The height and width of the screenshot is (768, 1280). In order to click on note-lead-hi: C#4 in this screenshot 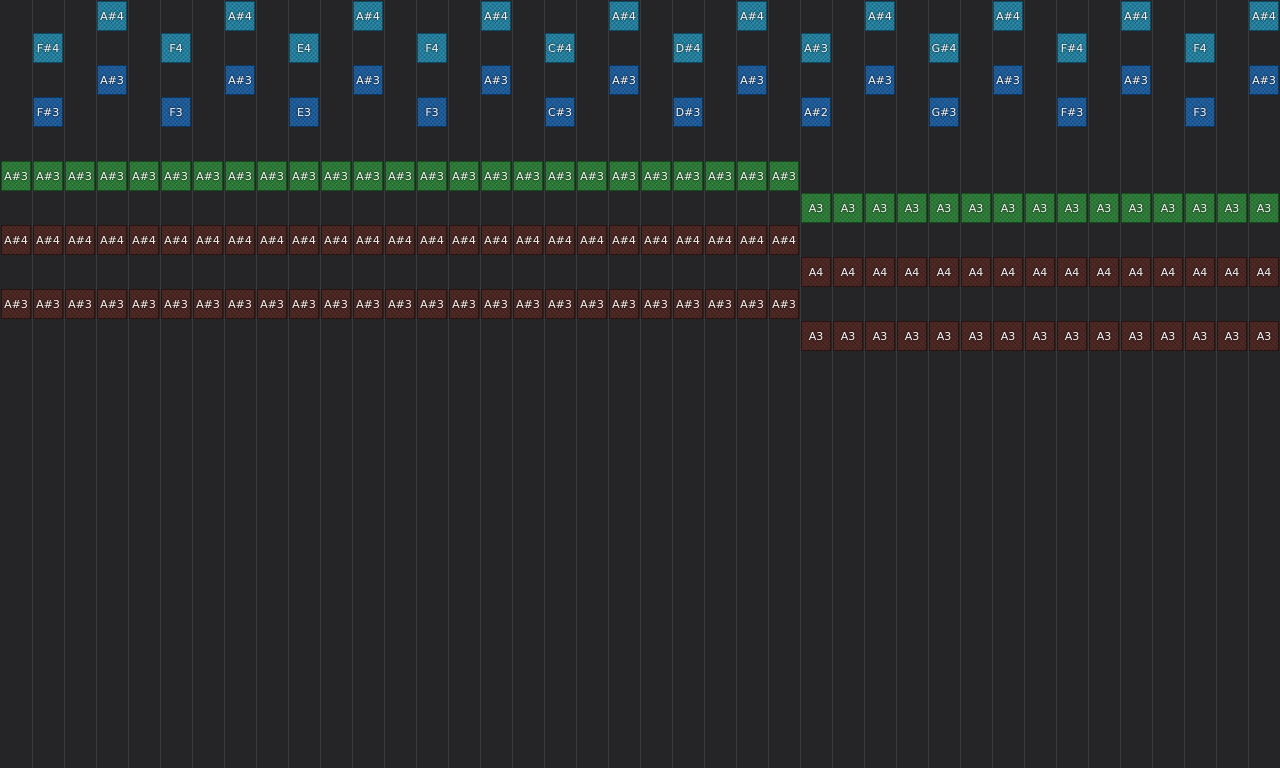, I will do `click(560, 48)`.